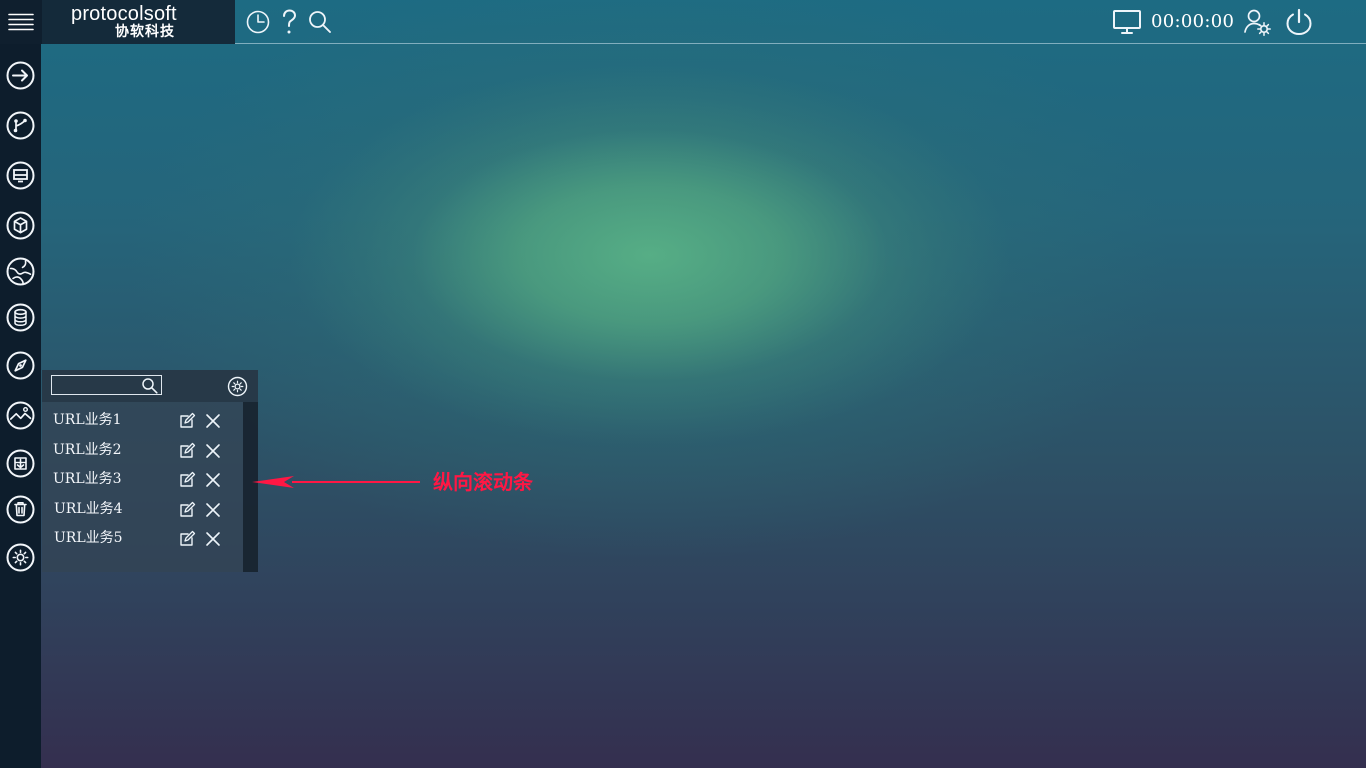 Image resolution: width=1366 pixels, height=768 pixels. I want to click on database-icon, so click(20, 317).